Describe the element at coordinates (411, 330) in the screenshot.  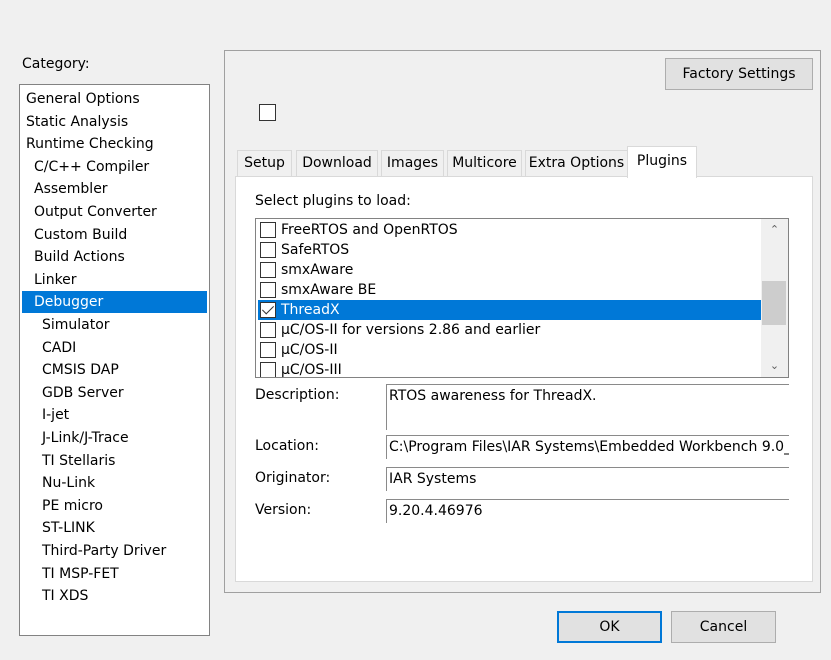
I see `plugin-label: µC/OS-II for versions 2.86 and earlier` at that location.